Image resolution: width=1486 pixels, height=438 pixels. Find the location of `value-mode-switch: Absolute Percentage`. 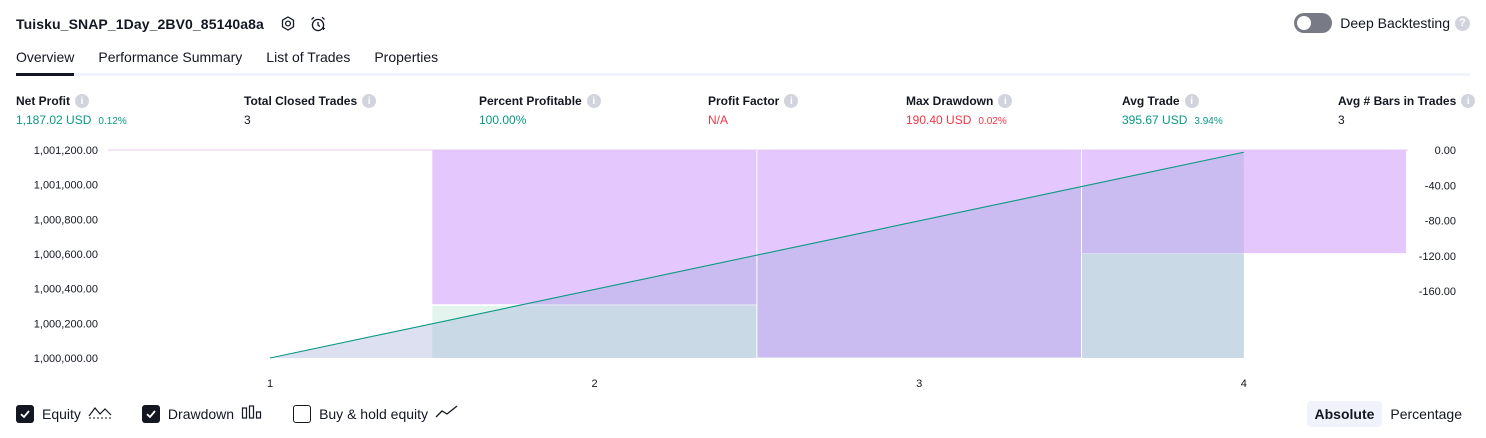

value-mode-switch: Absolute Percentage is located at coordinates (1388, 414).